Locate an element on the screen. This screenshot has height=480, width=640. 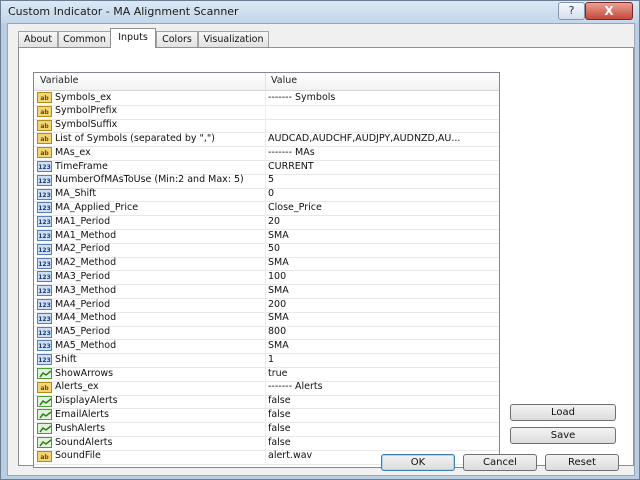
bool-icon is located at coordinates (44, 429).